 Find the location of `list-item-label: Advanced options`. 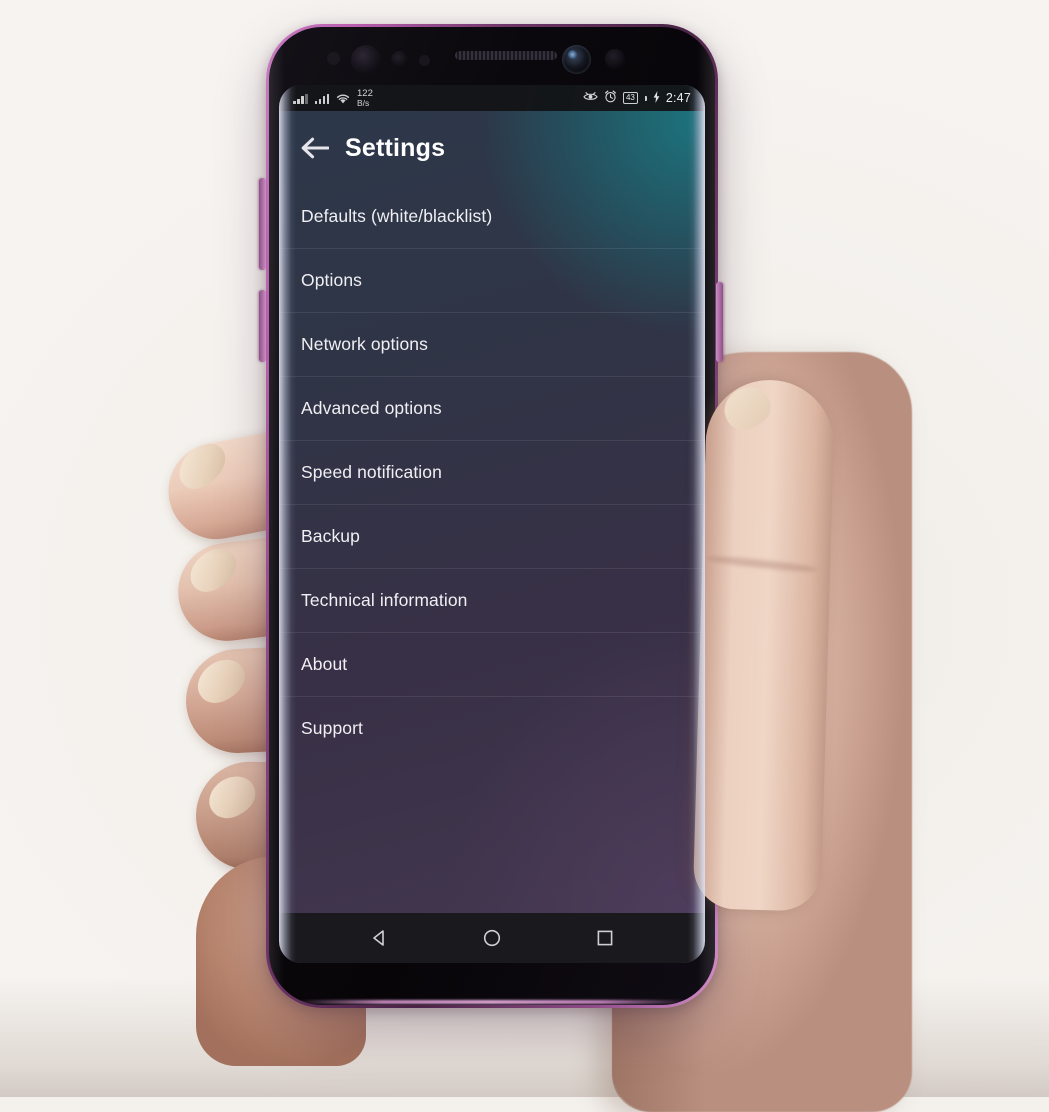

list-item-label: Advanced options is located at coordinates (371, 408).